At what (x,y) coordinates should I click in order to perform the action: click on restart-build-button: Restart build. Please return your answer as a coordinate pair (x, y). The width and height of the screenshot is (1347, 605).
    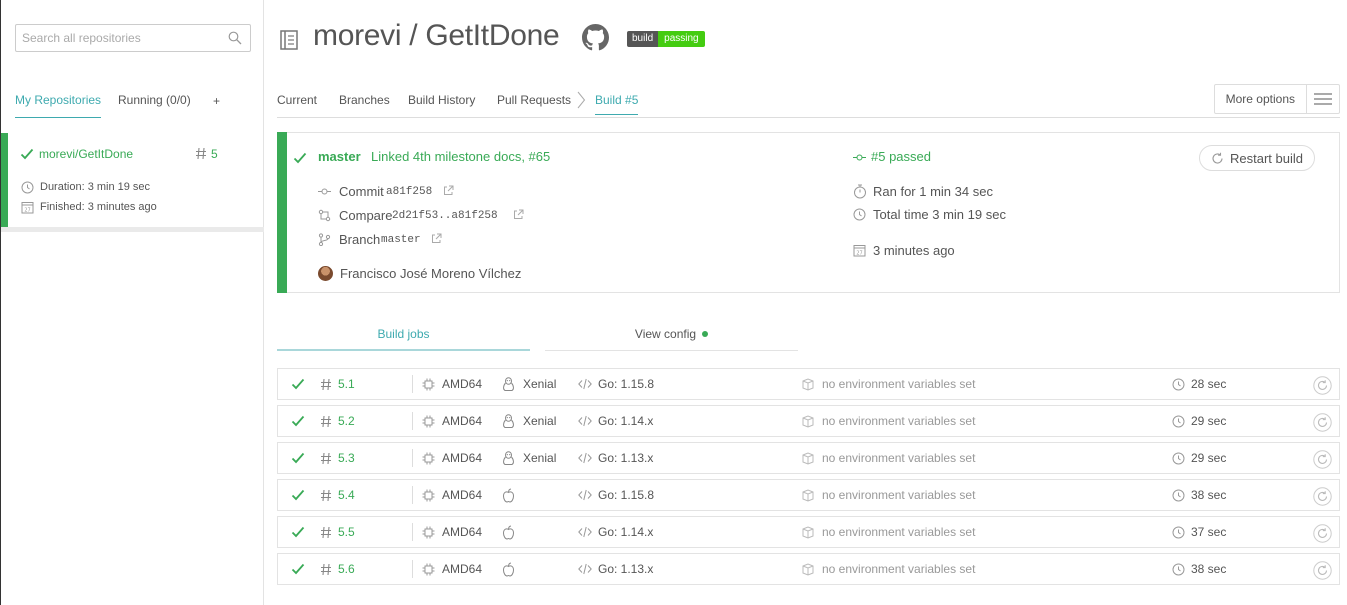
    Looking at the image, I should click on (1257, 158).